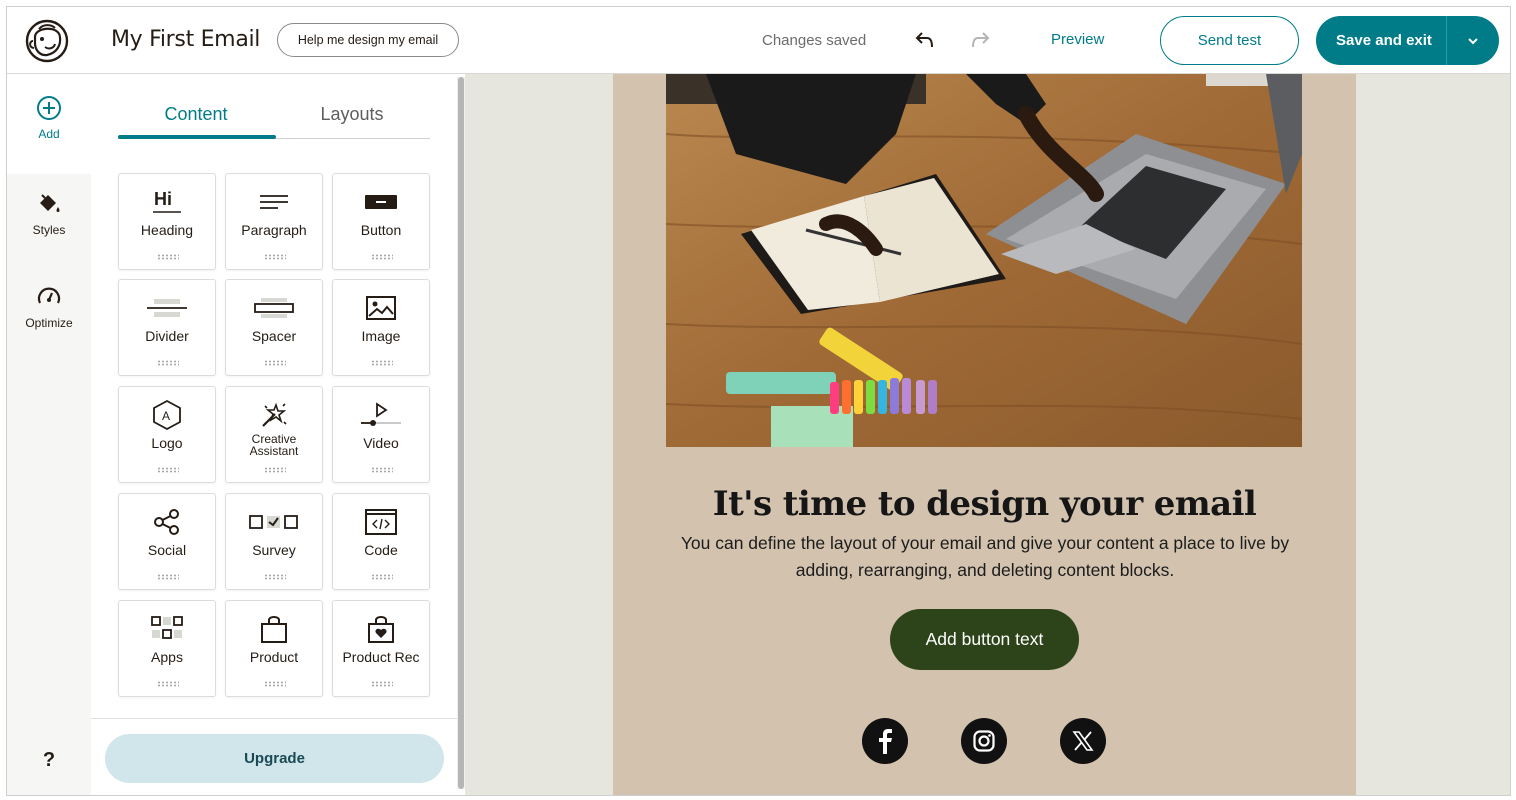  What do you see at coordinates (49, 214) in the screenshot?
I see `rail-styles: Styles` at bounding box center [49, 214].